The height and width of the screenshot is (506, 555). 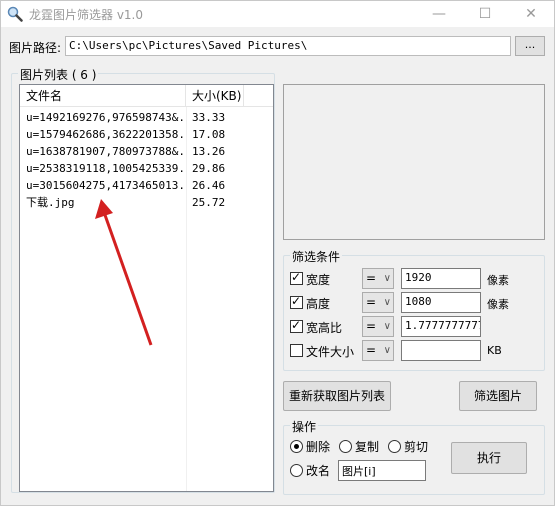 What do you see at coordinates (441, 302) in the screenshot?
I see `filter-value-input: 1080` at bounding box center [441, 302].